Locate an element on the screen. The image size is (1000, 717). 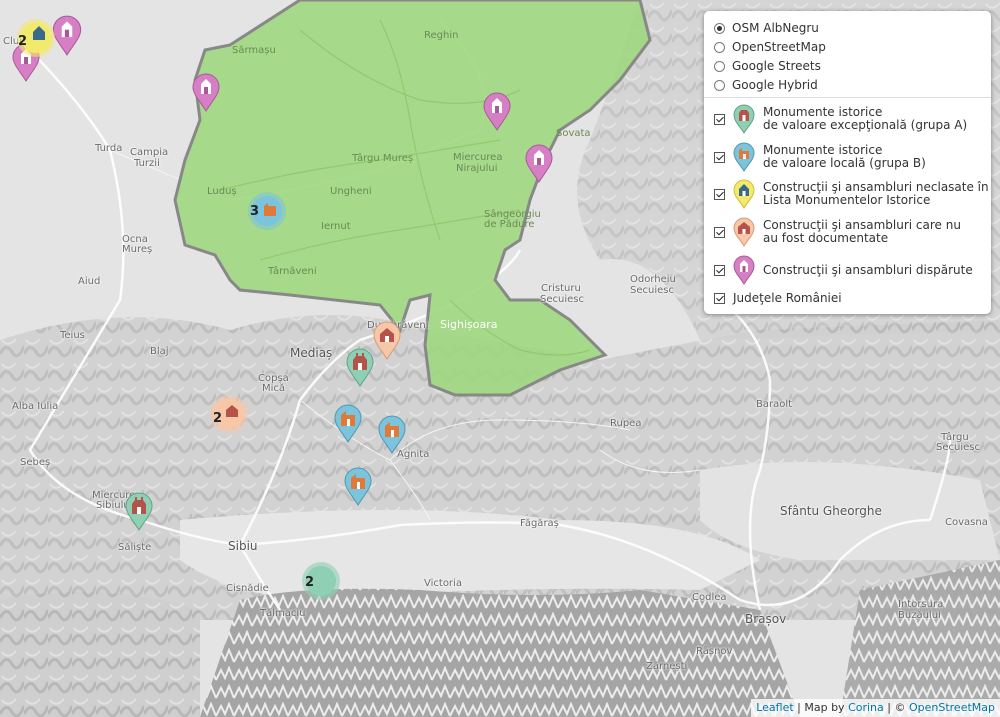
base-layer-google-streets: Google Streets is located at coordinates (767, 66).